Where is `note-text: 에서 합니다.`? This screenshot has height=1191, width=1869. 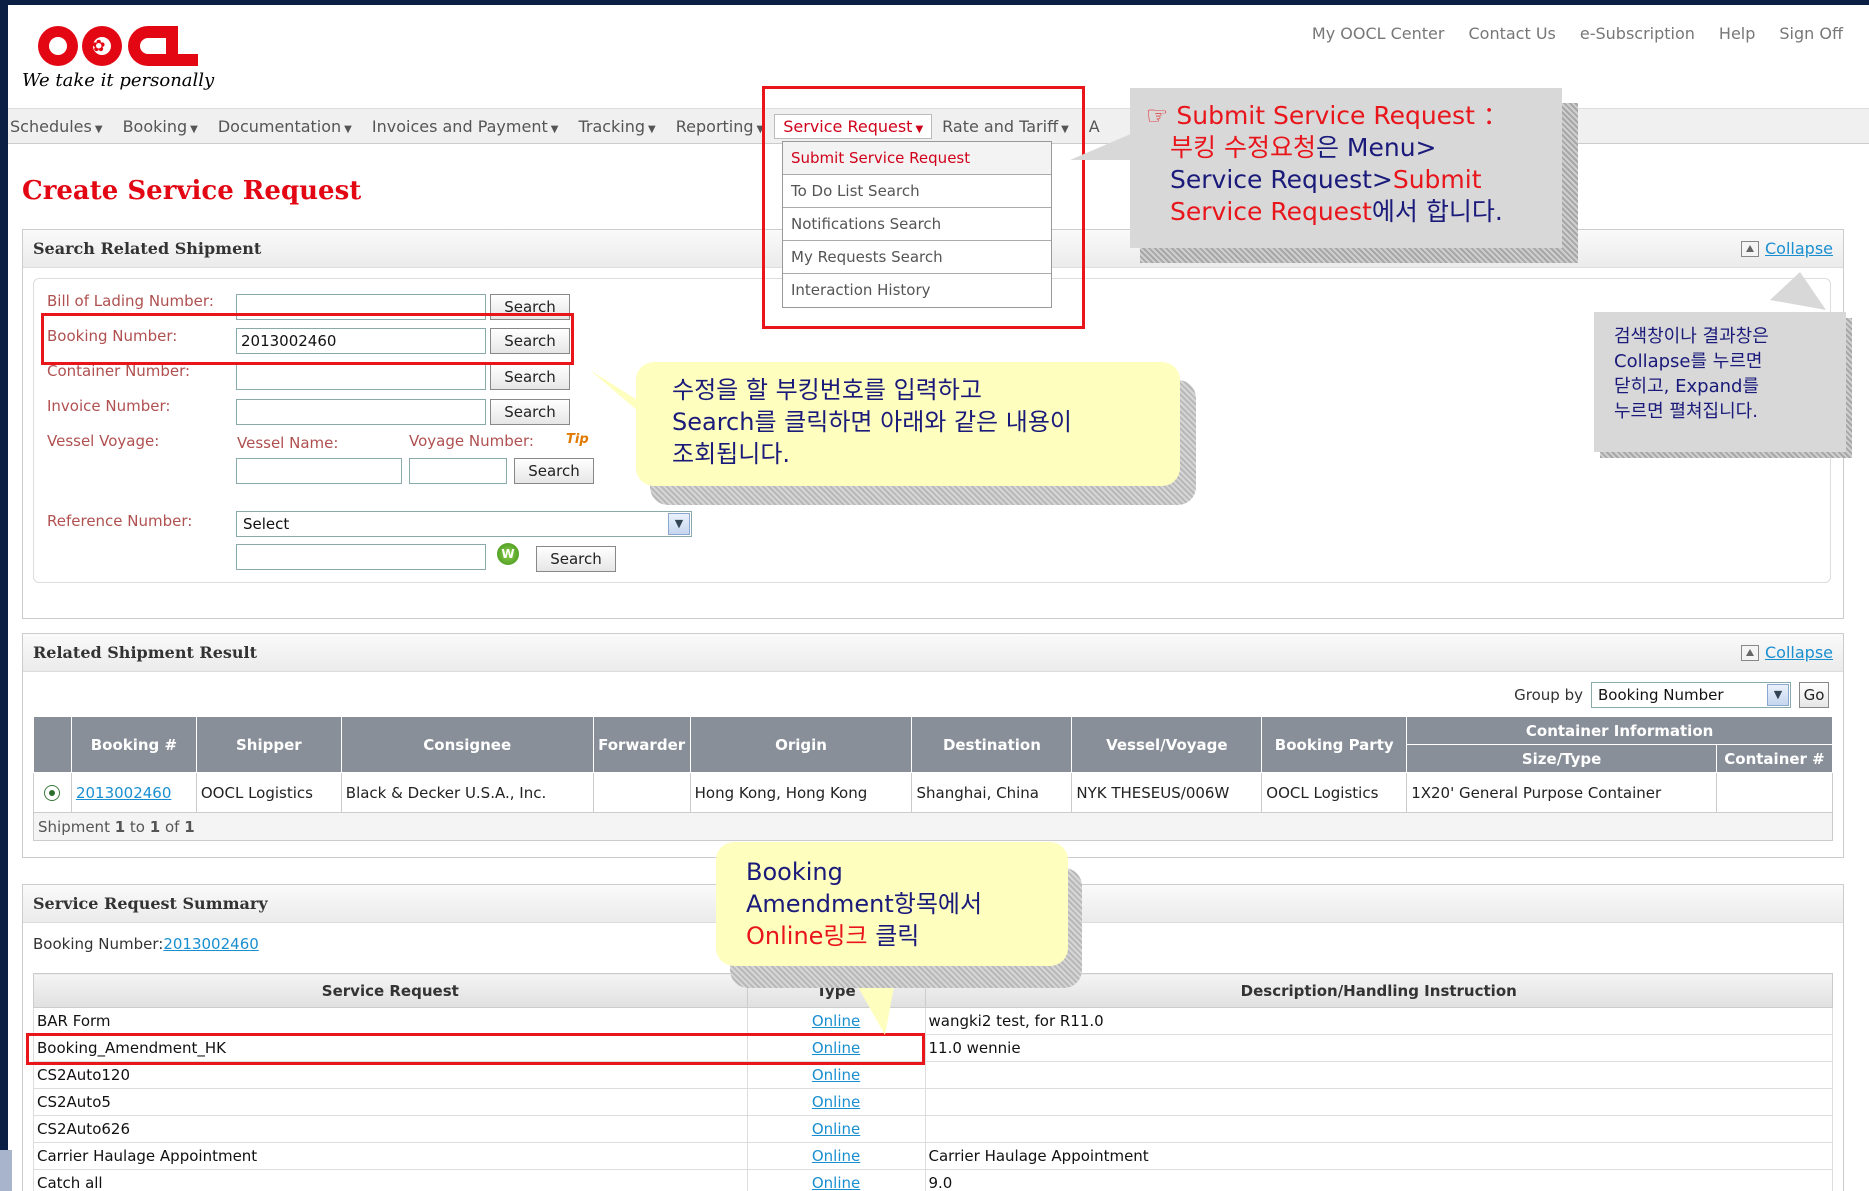 note-text: 에서 합니다. is located at coordinates (1437, 211).